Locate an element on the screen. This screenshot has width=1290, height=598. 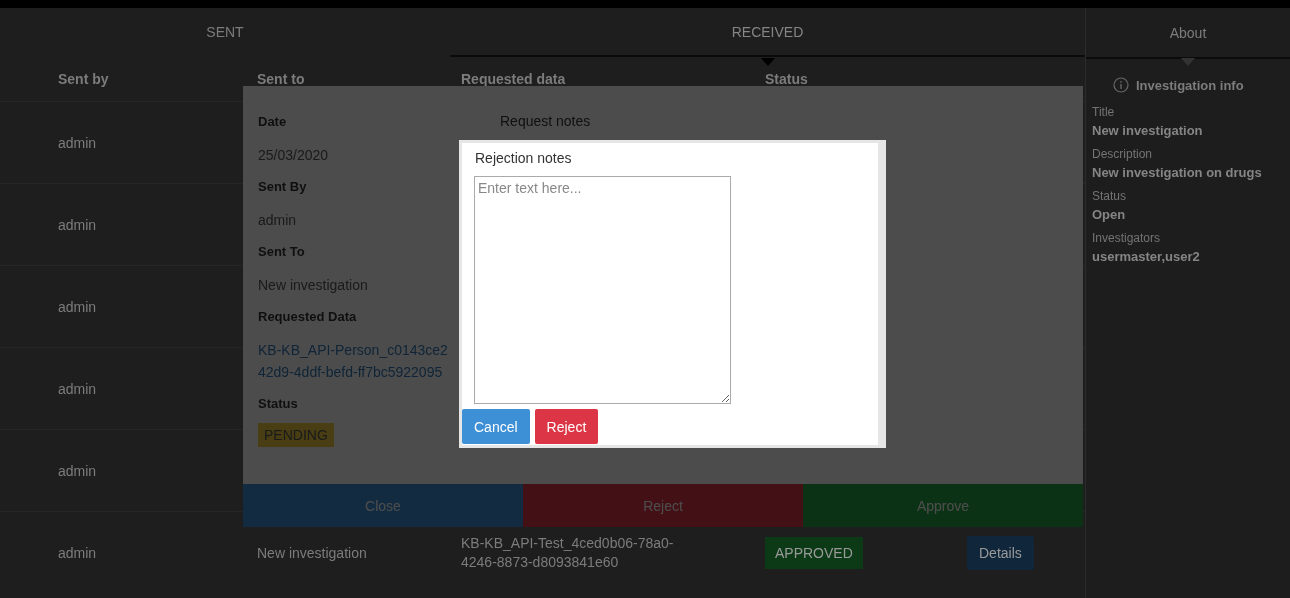
tab: SENT is located at coordinates (225, 32).